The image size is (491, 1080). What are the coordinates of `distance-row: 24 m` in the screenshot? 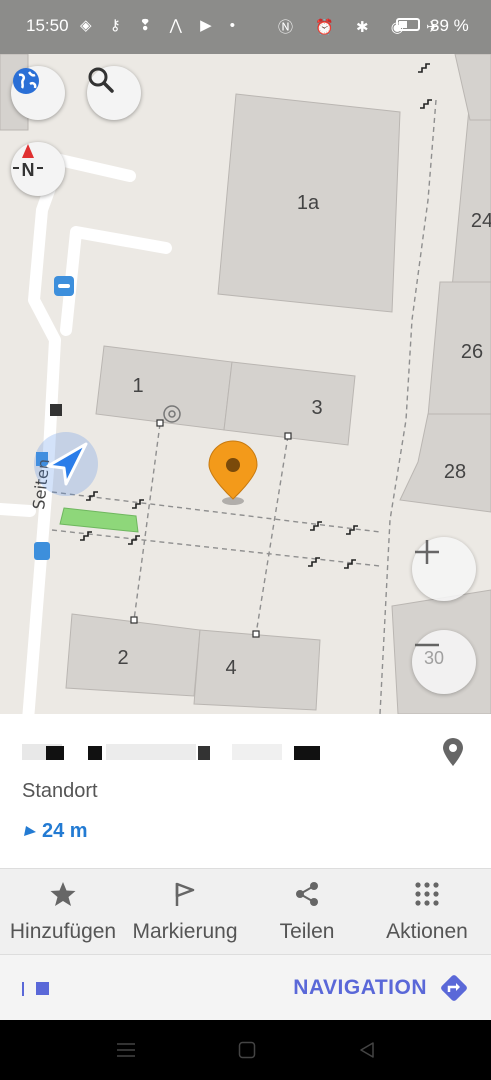 It's located at (55, 831).